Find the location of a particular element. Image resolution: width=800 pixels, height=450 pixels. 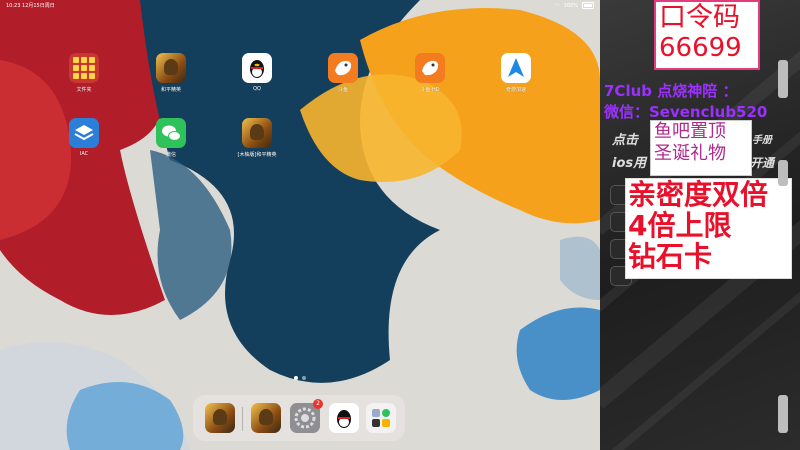

app-label: 文件夹 is located at coordinates (84, 90).